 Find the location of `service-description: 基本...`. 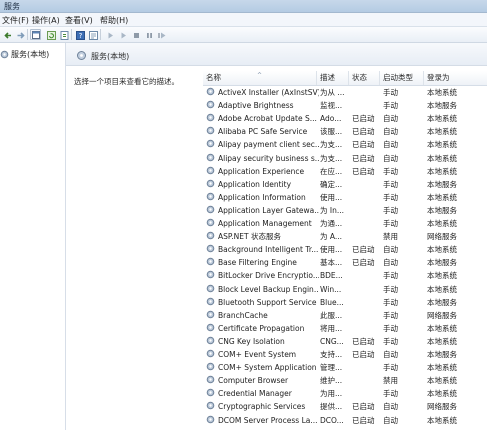

service-description: 基本... is located at coordinates (331, 263).